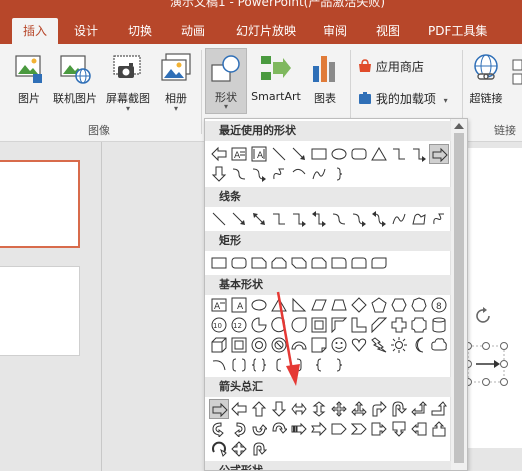 The height and width of the screenshot is (471, 522). What do you see at coordinates (128, 85) in the screenshot?
I see `screenshot-button: 屏幕截图 ▾` at bounding box center [128, 85].